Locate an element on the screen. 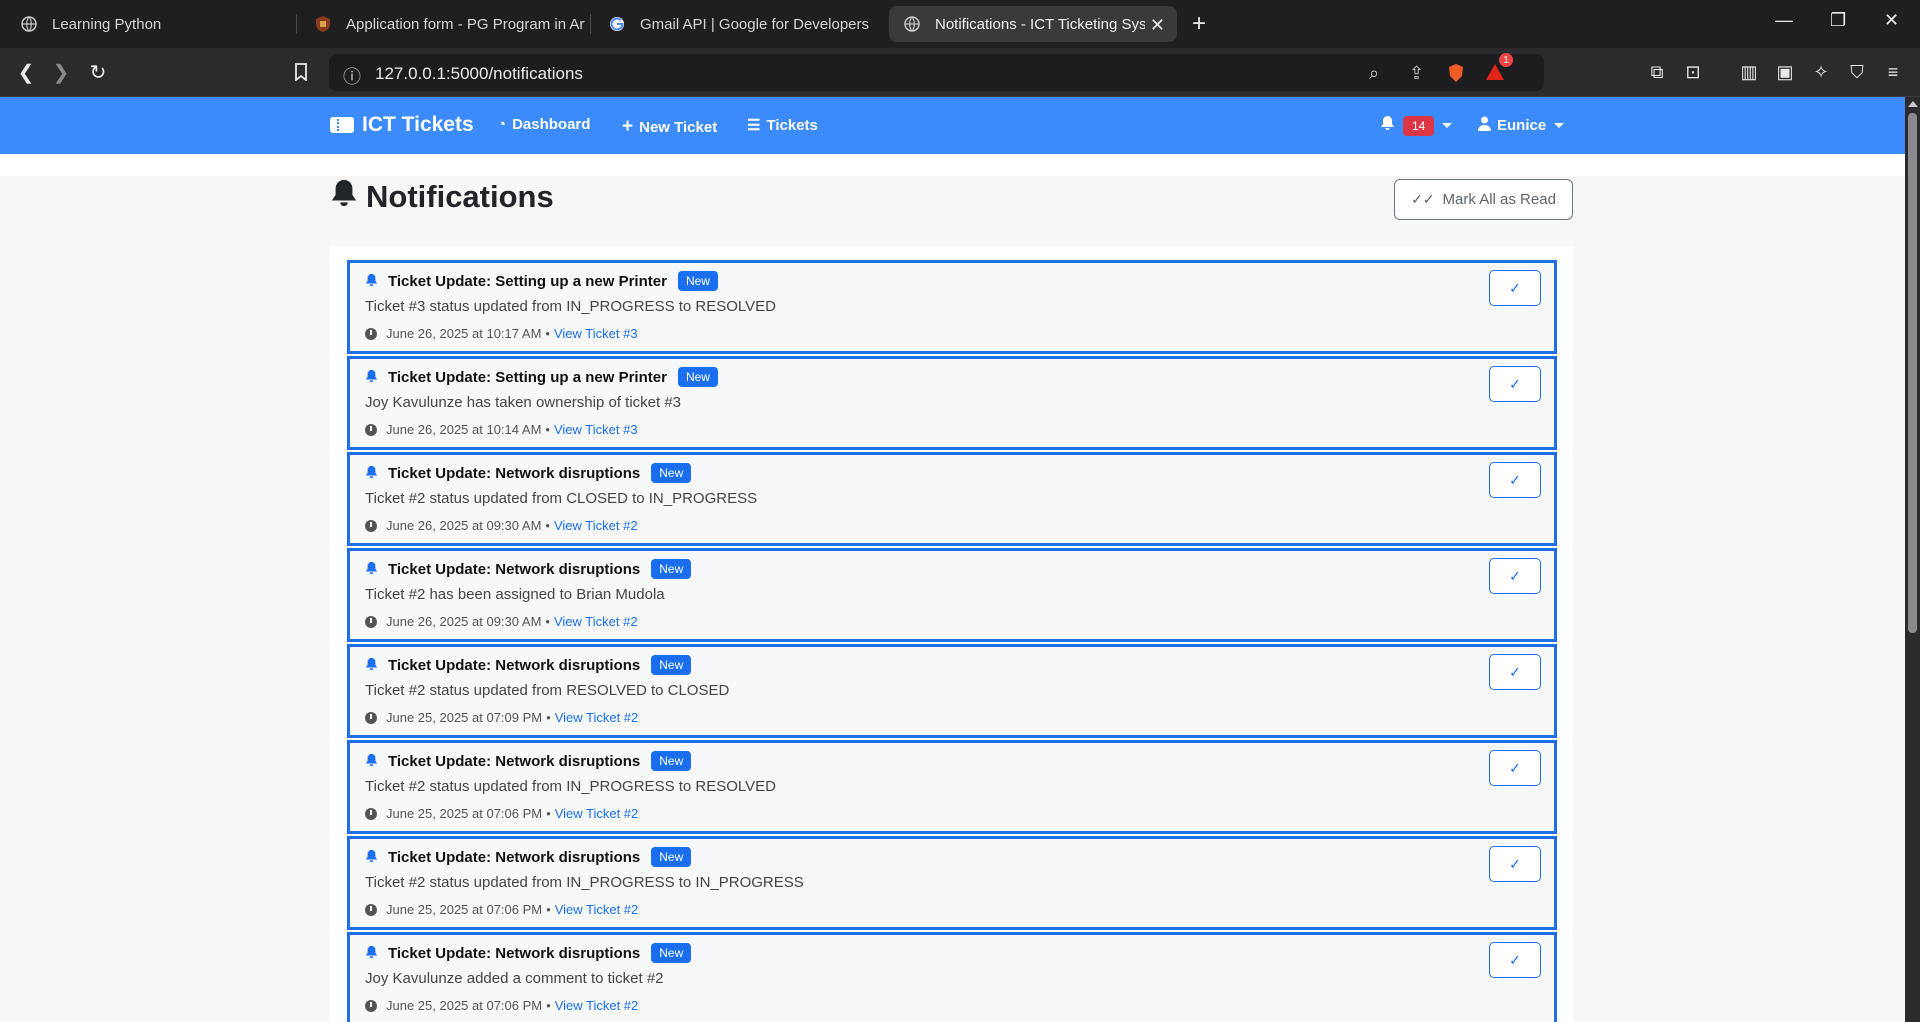 The height and width of the screenshot is (1022, 1920). address-bar: ⓘ 127.0.0.1:5000/notifications ⌕ ⇪ 1 is located at coordinates (936, 72).